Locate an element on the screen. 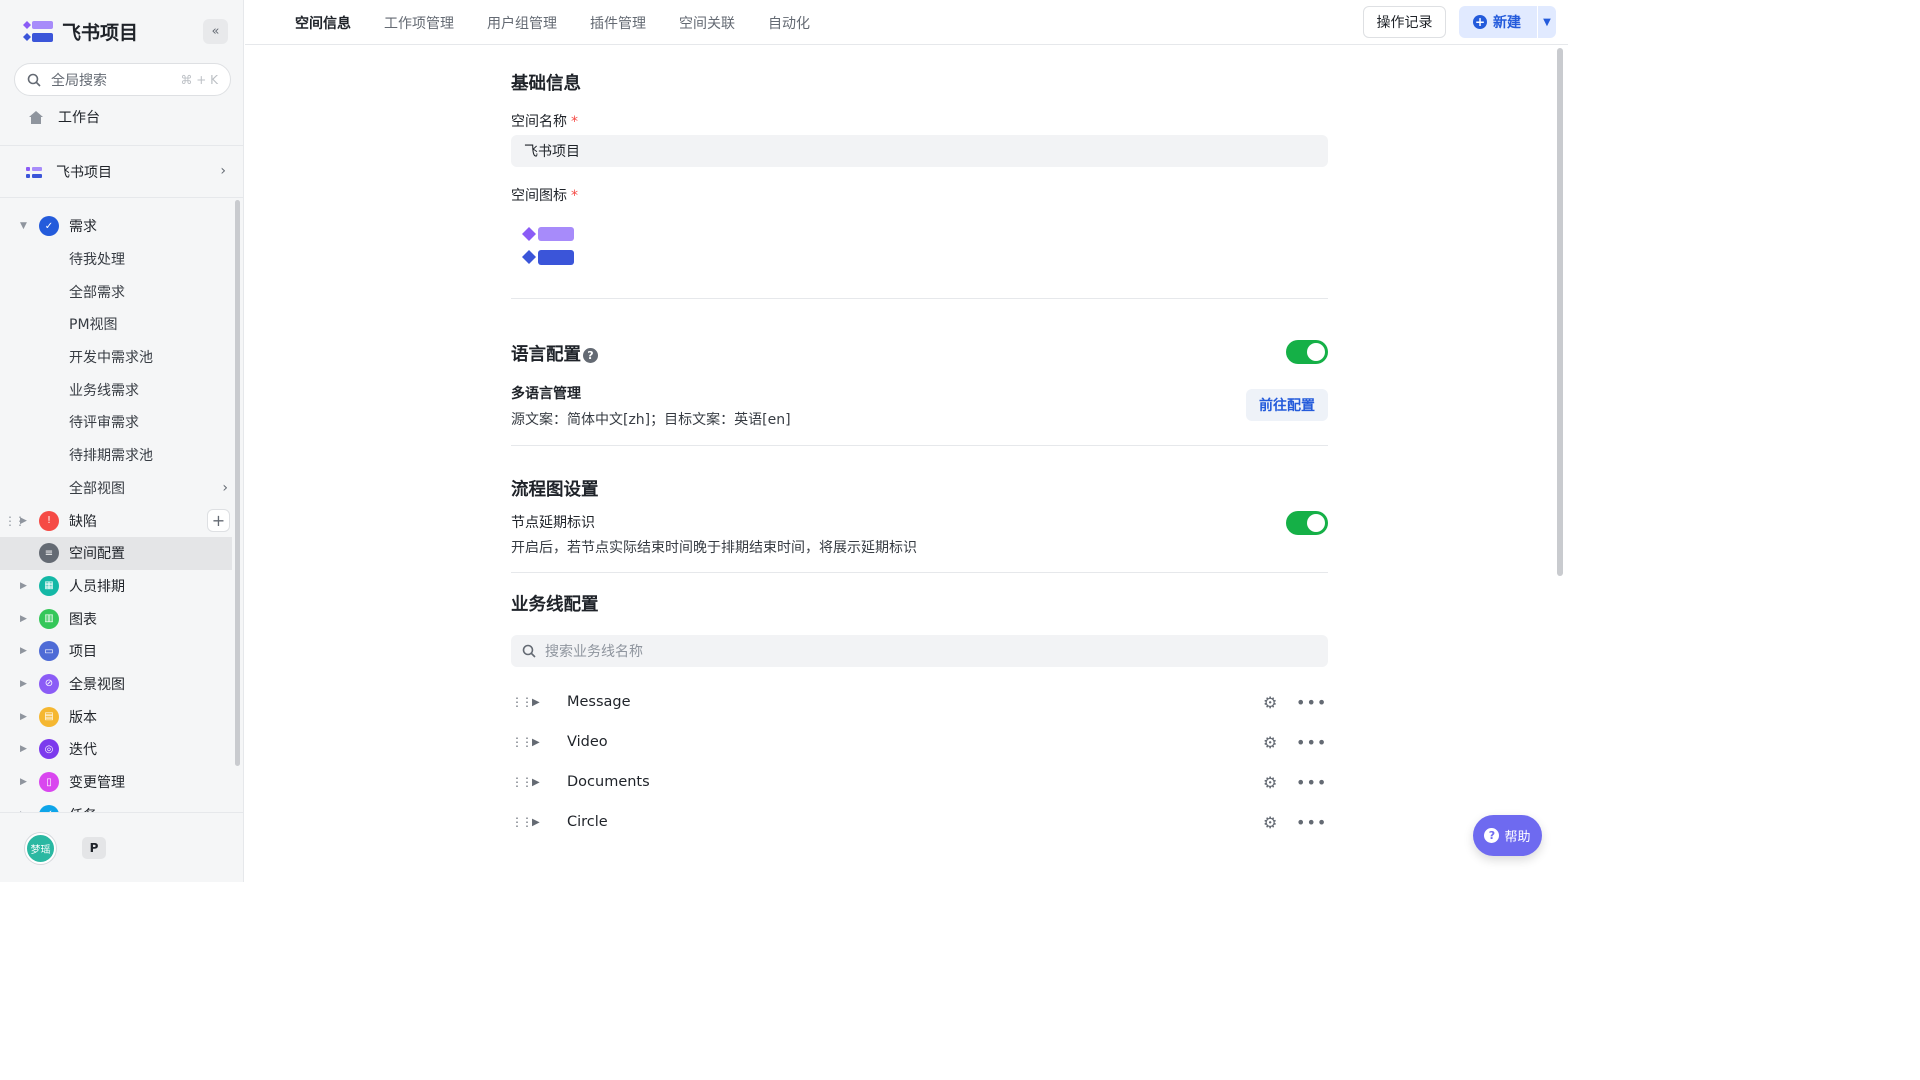  collapse-sidebar-button: « is located at coordinates (215, 31).